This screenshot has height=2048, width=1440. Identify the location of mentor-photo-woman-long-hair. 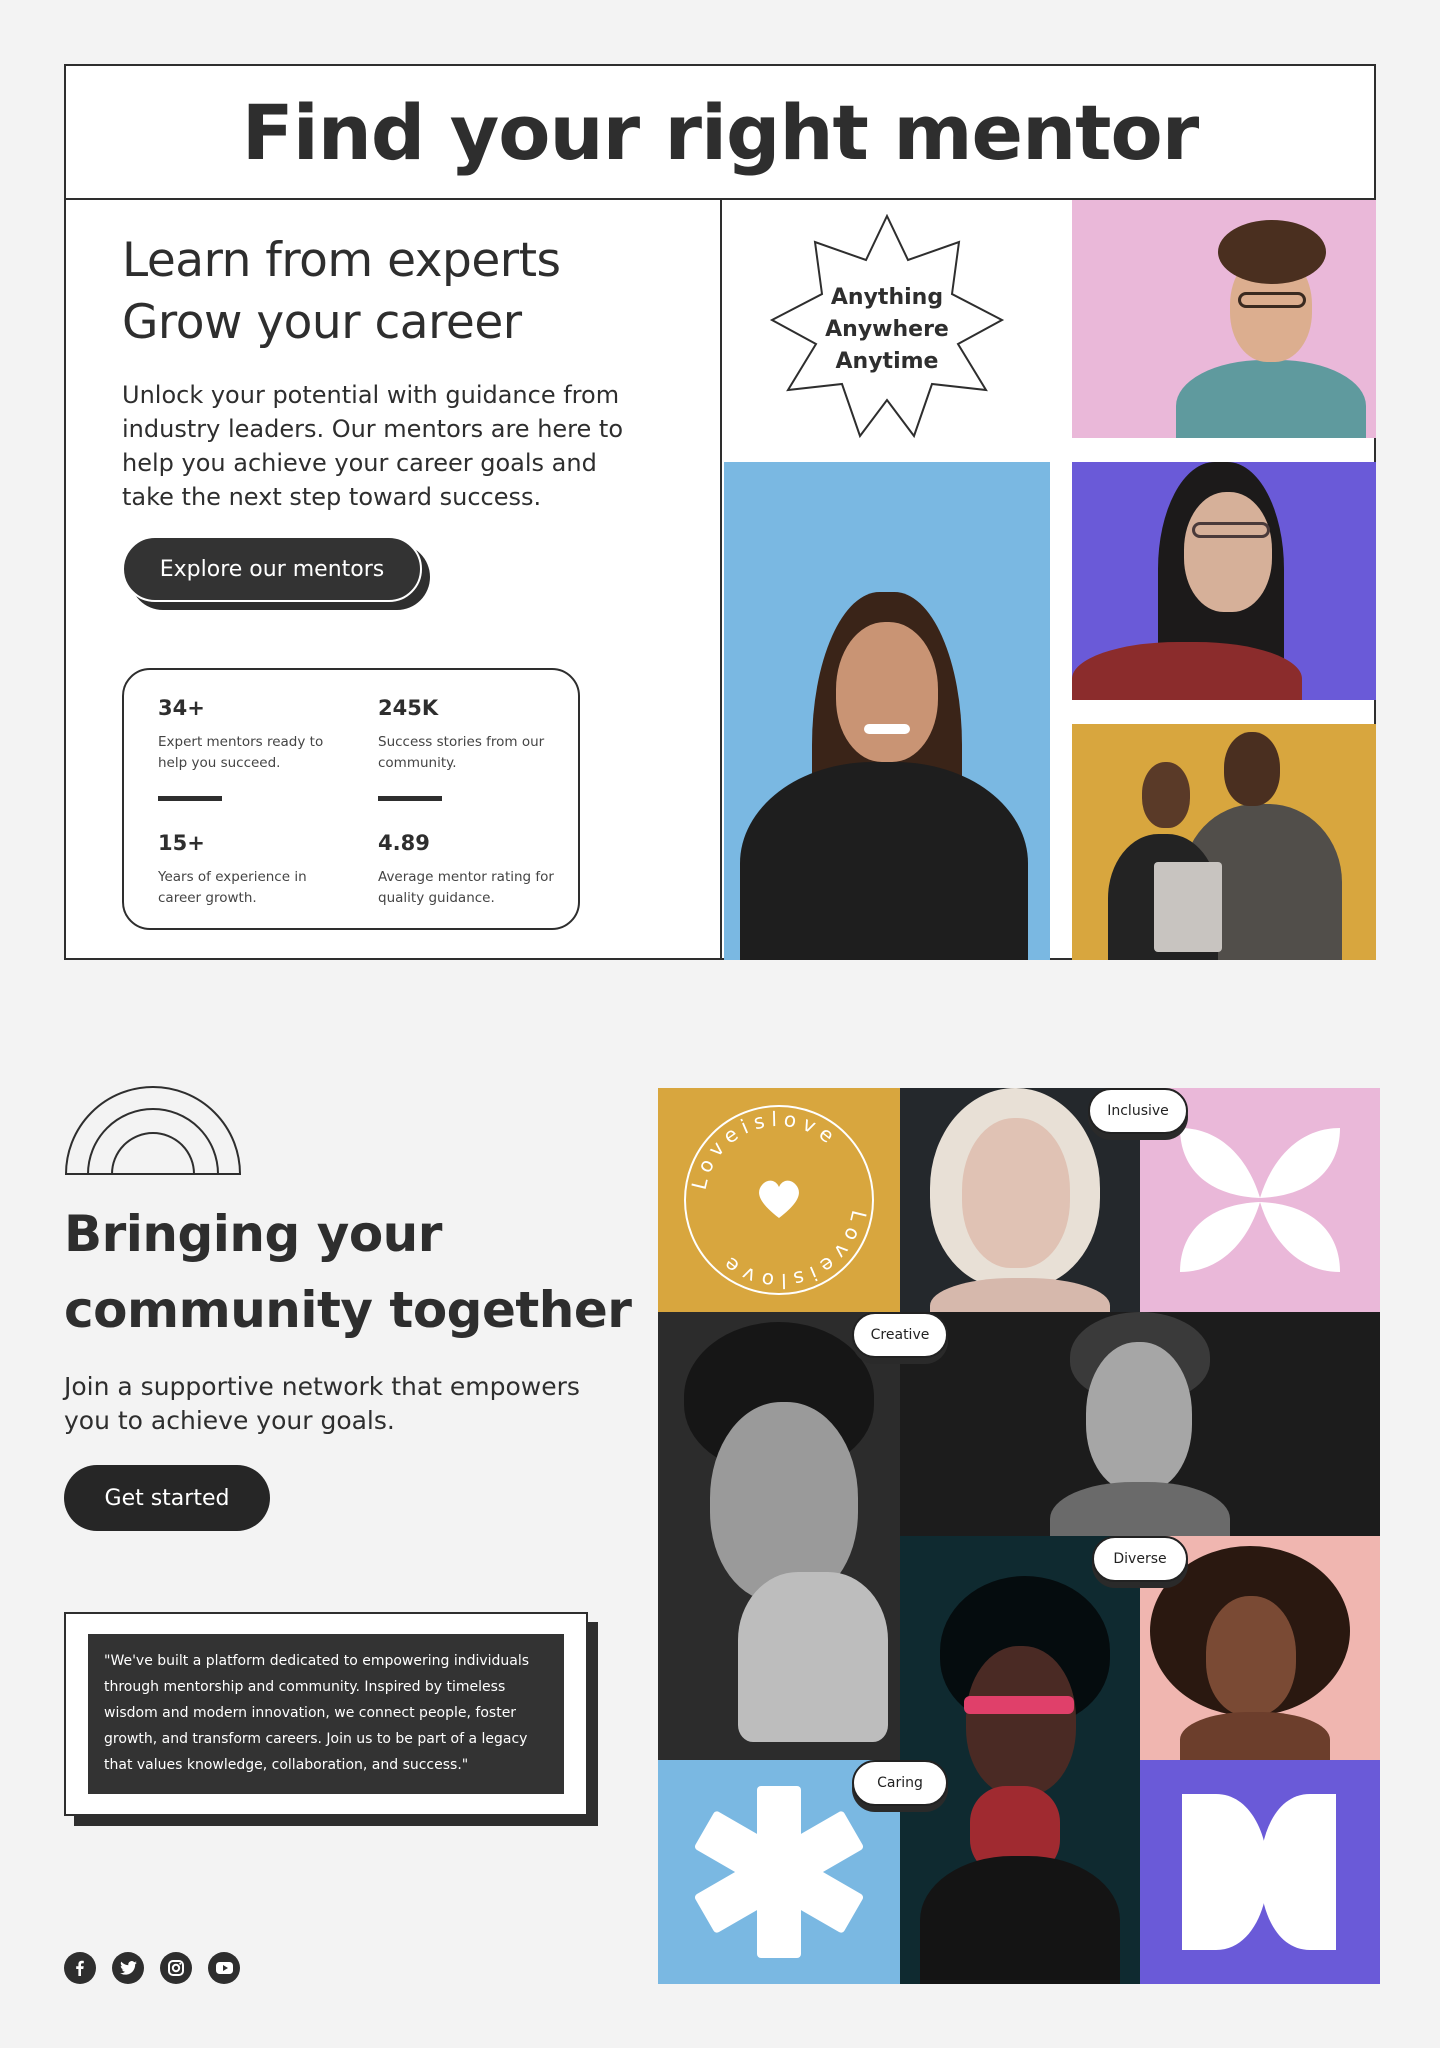
(887, 711).